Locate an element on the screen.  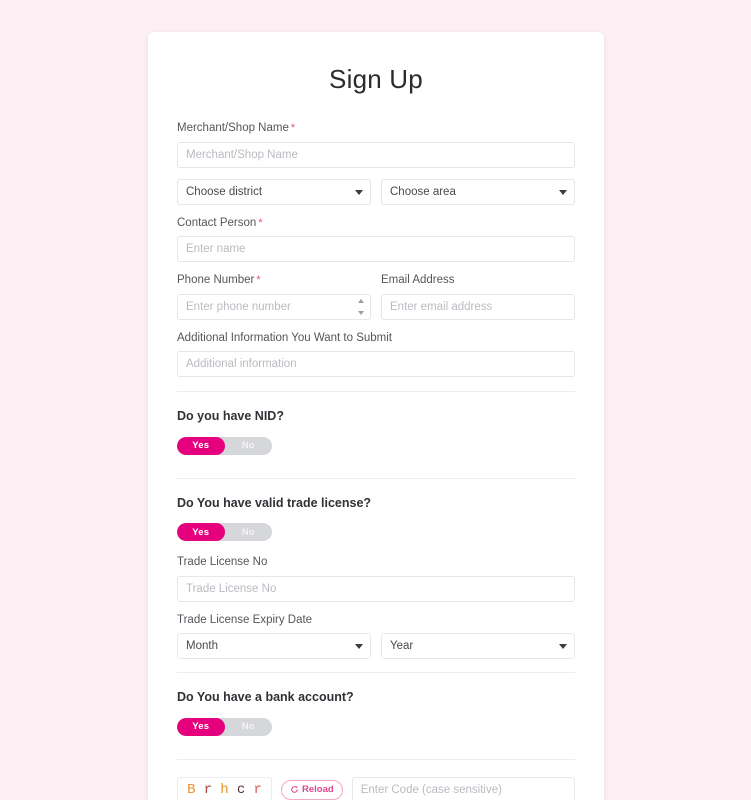
email-input is located at coordinates (478, 306).